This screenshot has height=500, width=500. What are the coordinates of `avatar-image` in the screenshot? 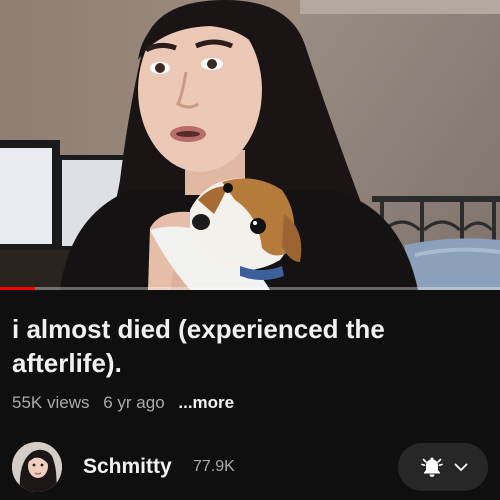 It's located at (37, 467).